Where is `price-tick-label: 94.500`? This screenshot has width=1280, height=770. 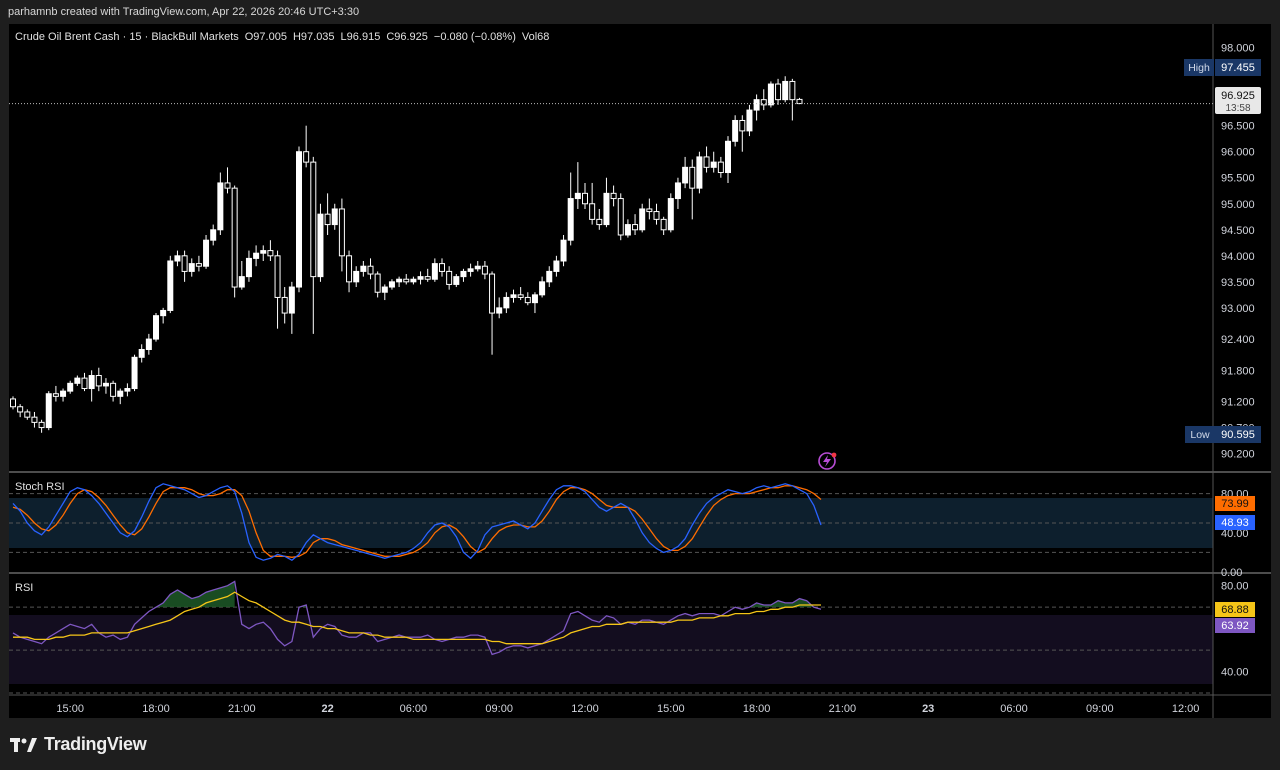
price-tick-label: 94.500 is located at coordinates (1238, 231).